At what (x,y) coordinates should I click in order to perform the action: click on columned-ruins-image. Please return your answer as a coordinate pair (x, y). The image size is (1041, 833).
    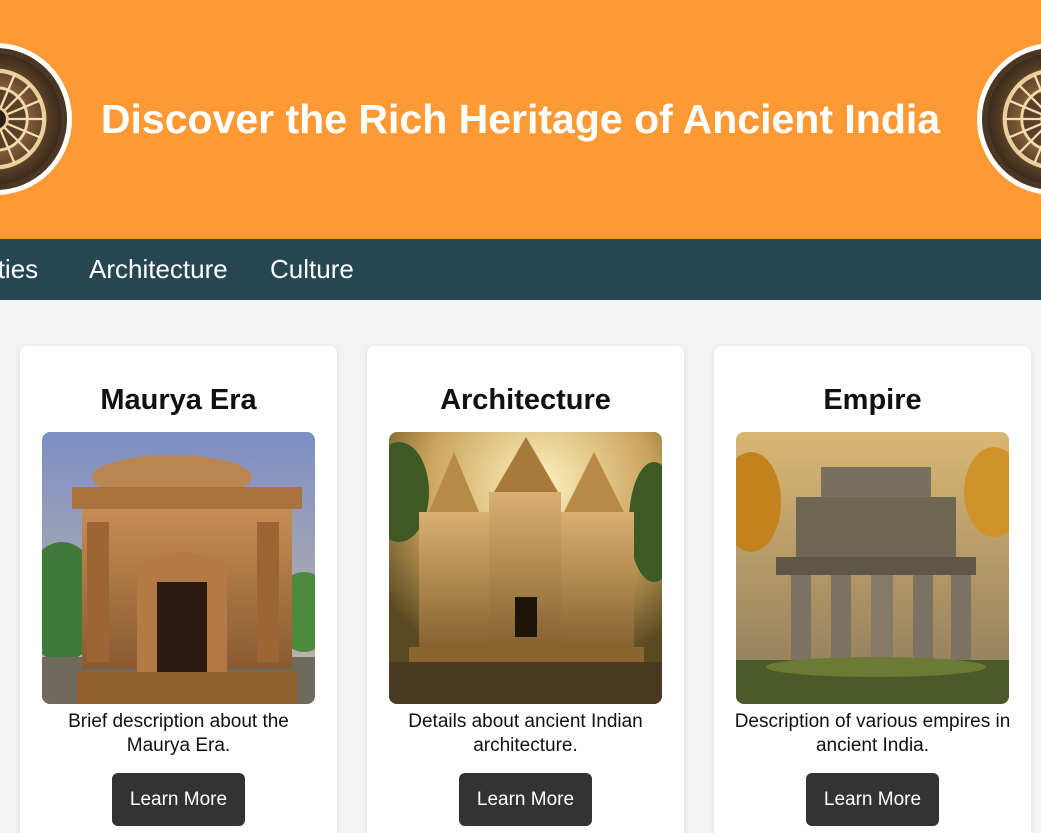
    Looking at the image, I should click on (872, 568).